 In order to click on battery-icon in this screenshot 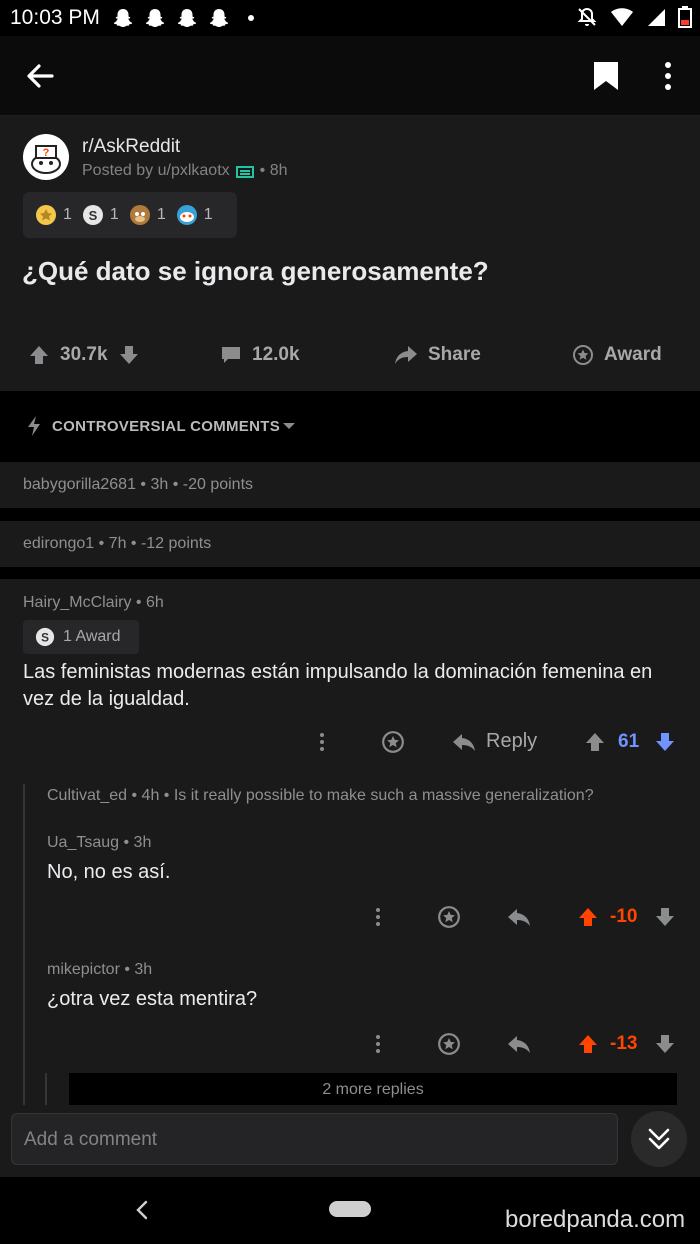, I will do `click(685, 17)`.